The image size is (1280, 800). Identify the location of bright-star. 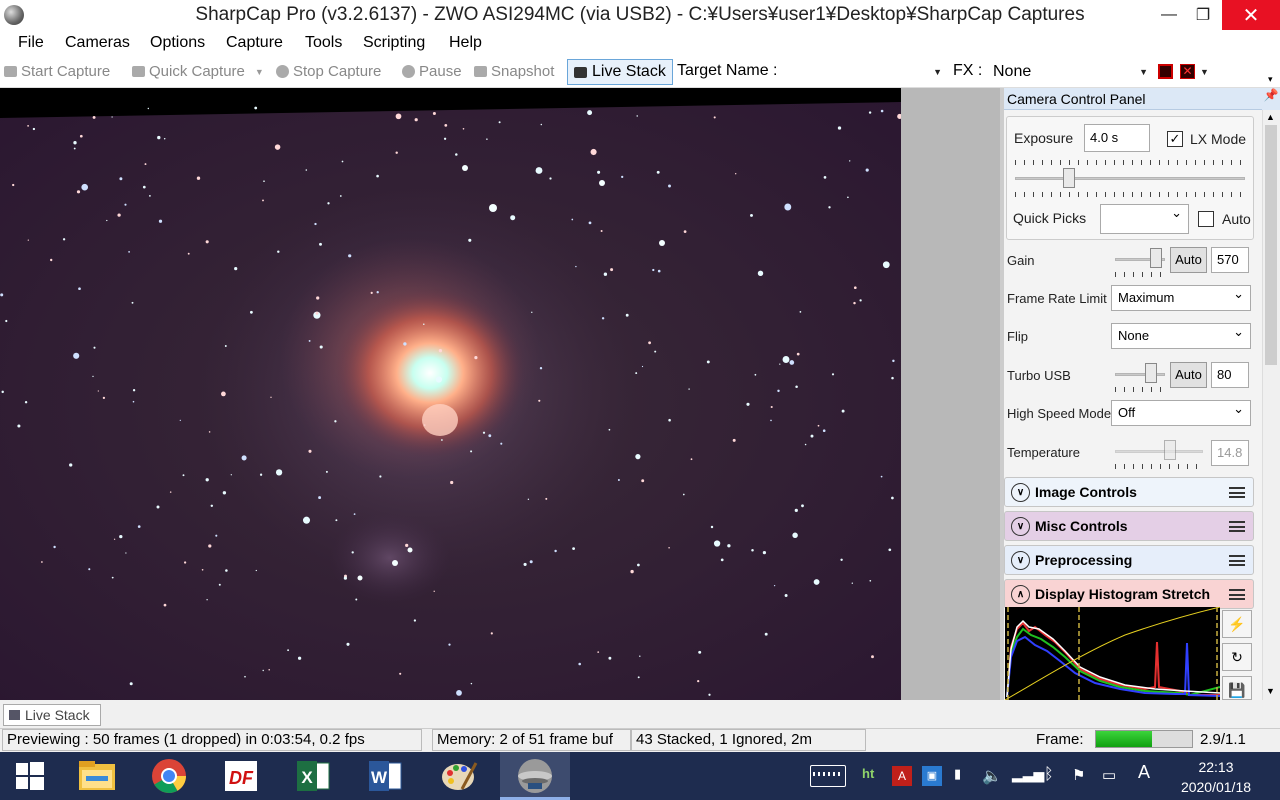
(465, 168).